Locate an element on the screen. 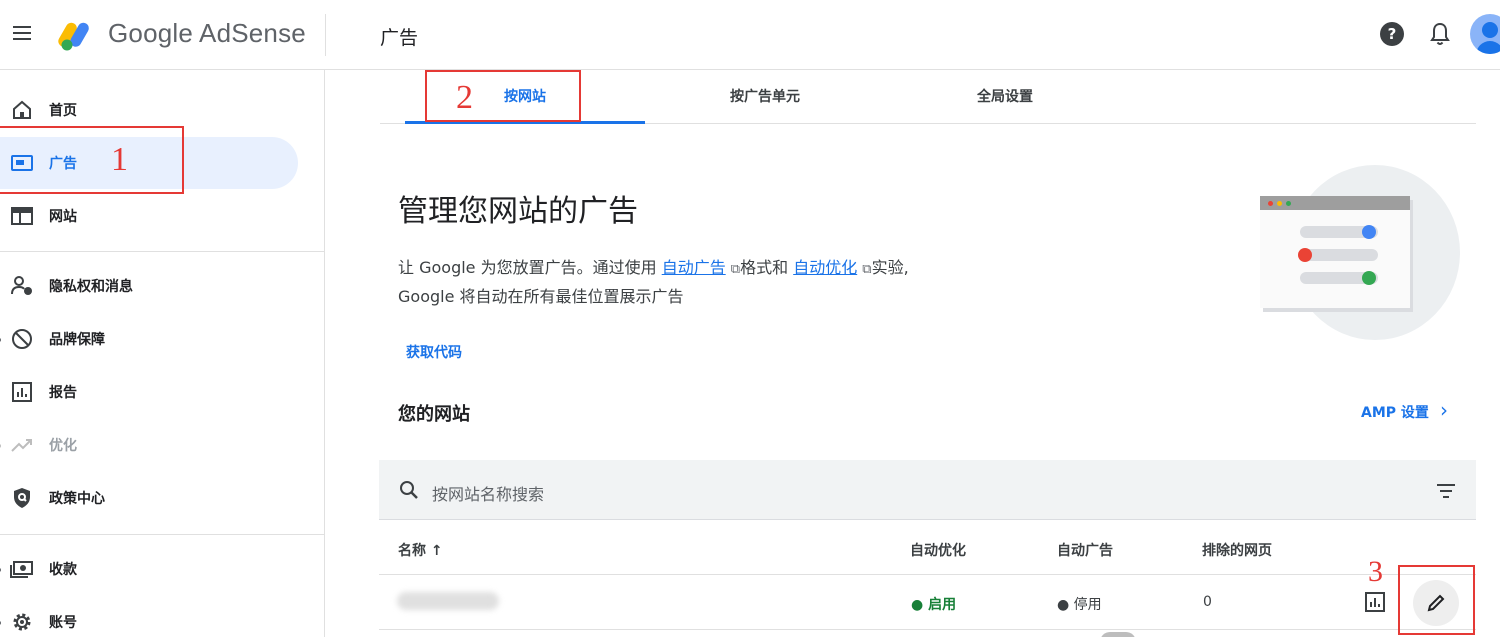  policy-shield-icon is located at coordinates (22, 498).